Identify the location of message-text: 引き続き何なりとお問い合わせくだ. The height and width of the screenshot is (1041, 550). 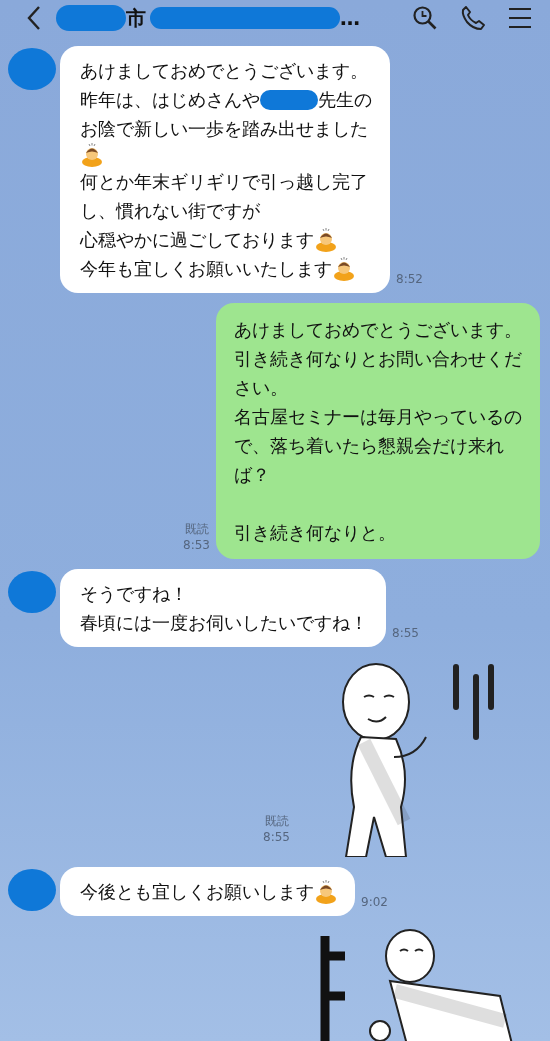
(378, 359).